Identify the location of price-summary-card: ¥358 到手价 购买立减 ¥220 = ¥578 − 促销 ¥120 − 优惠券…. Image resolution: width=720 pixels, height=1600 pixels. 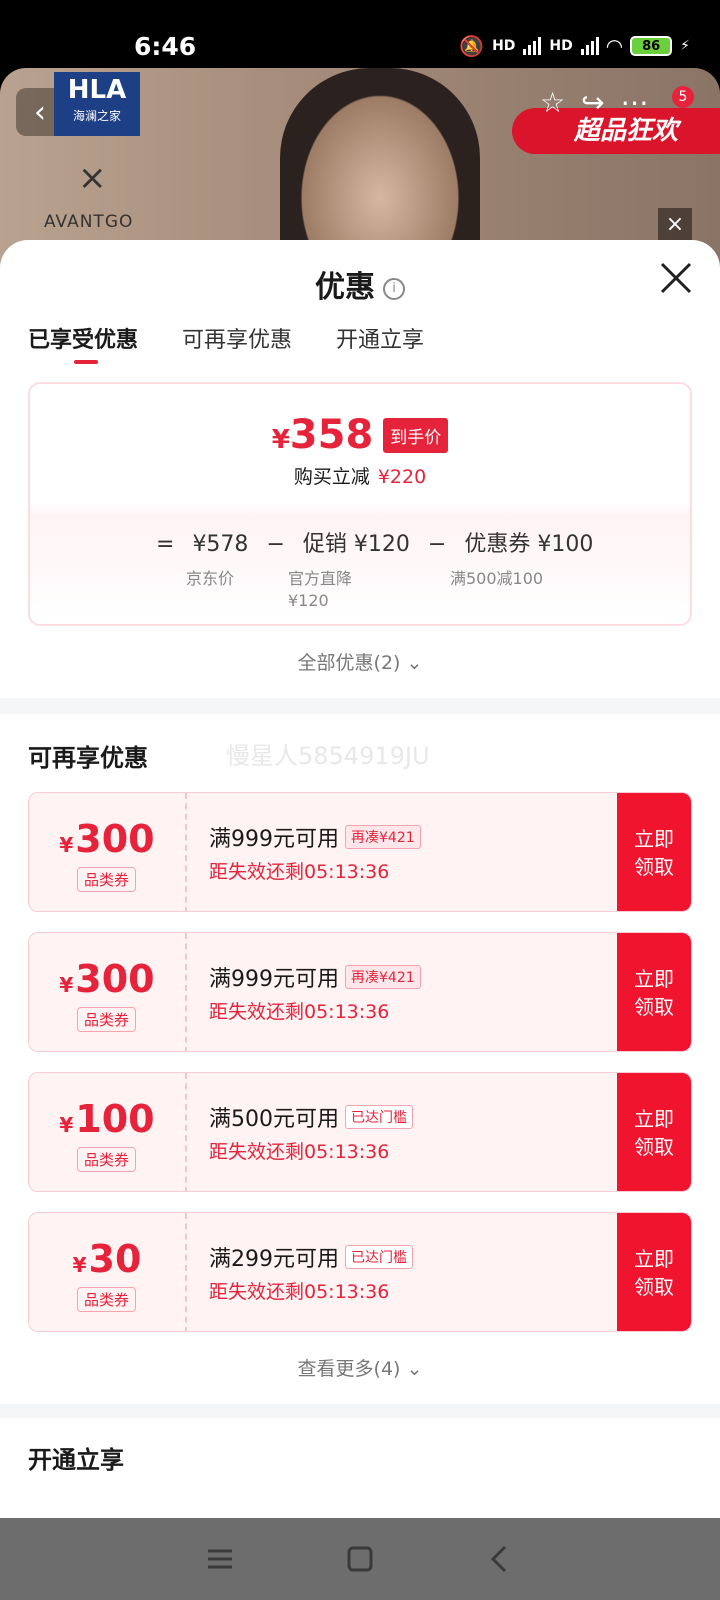
(360, 504).